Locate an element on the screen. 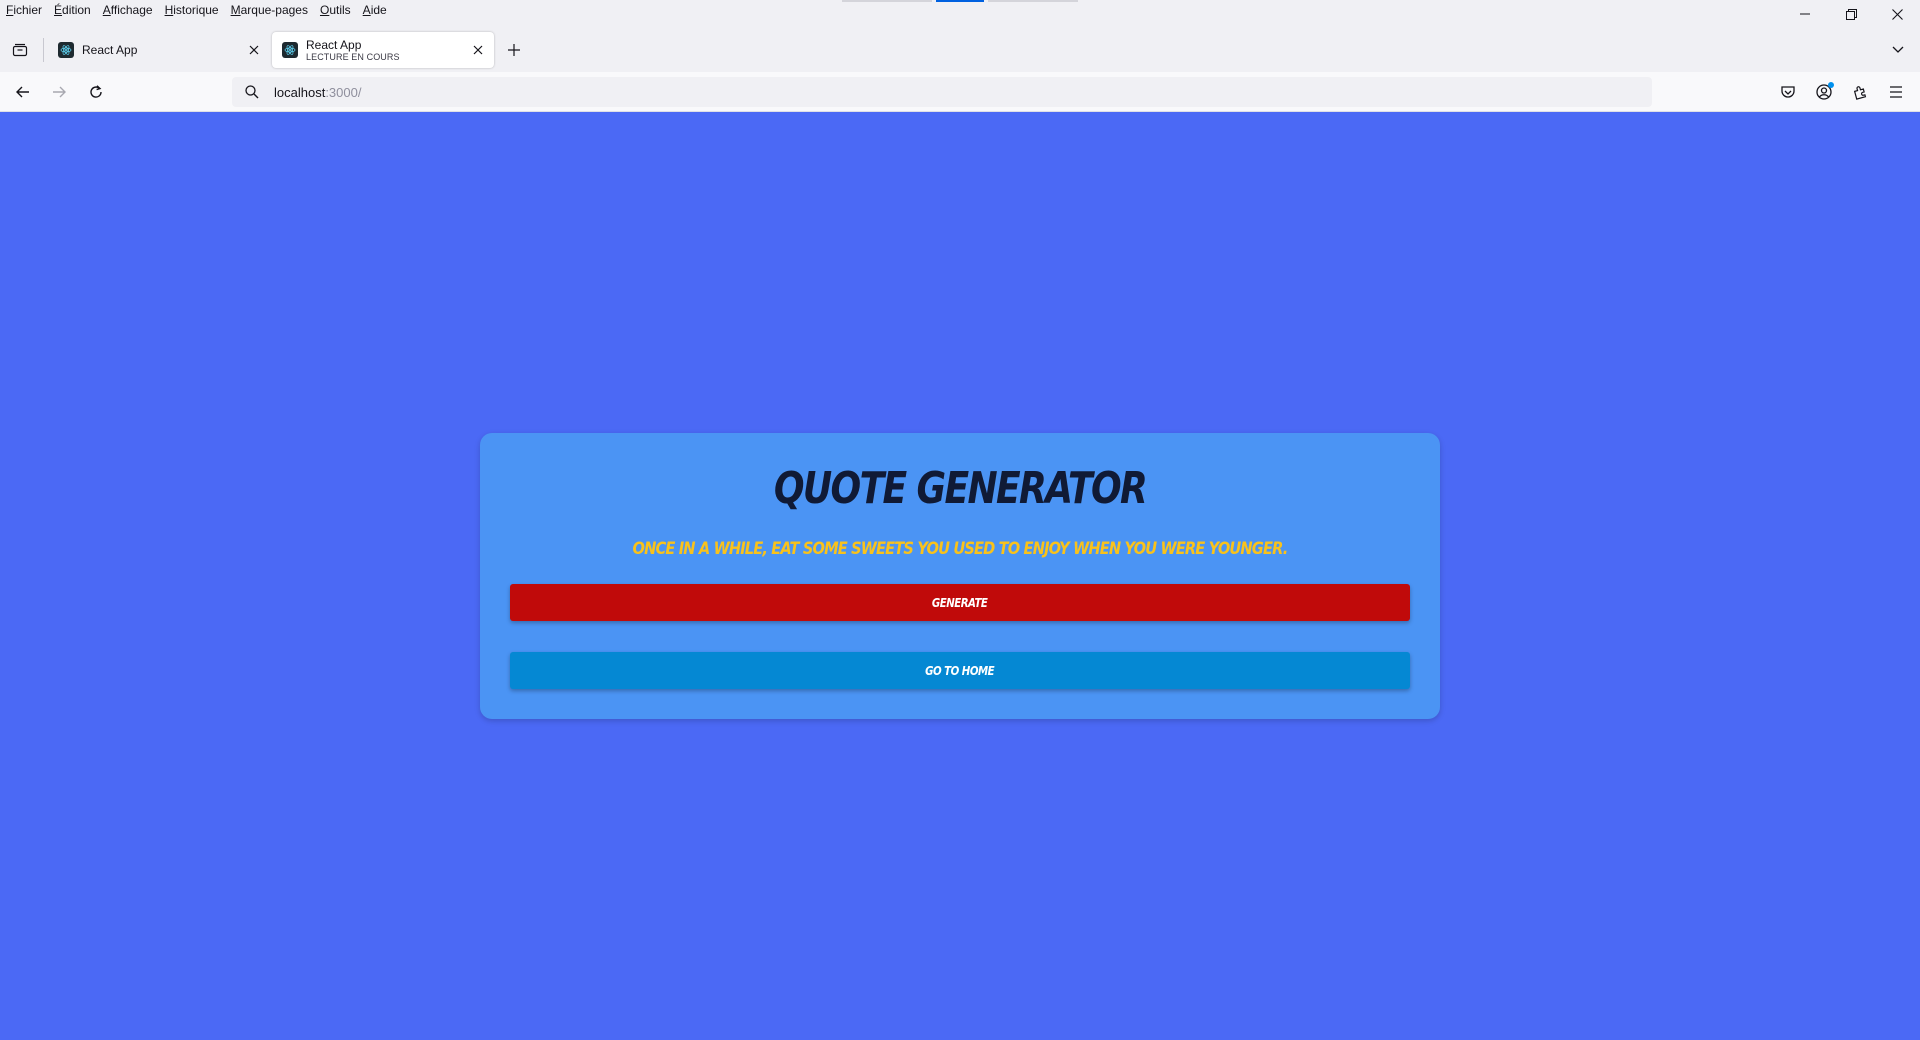 This screenshot has width=1920, height=1040. reload-icon is located at coordinates (96, 91).